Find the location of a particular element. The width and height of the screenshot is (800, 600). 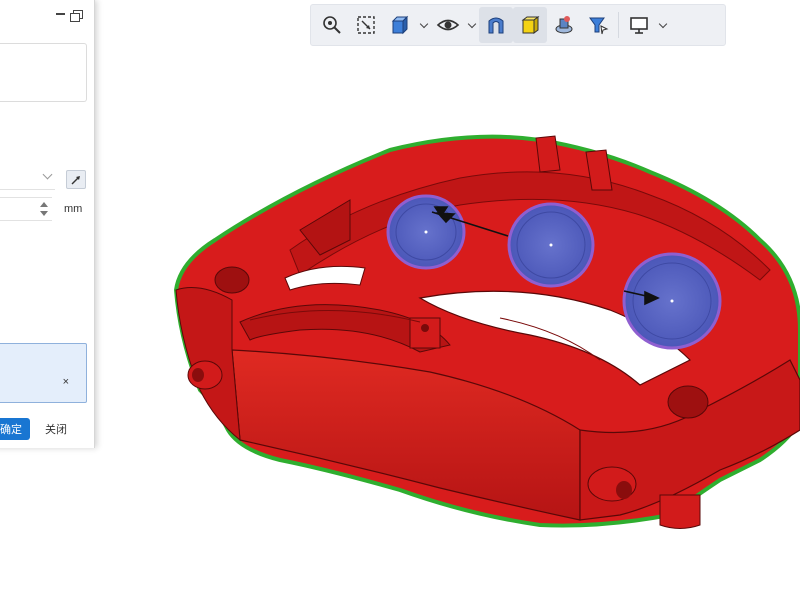

appearance-icon is located at coordinates (564, 25).